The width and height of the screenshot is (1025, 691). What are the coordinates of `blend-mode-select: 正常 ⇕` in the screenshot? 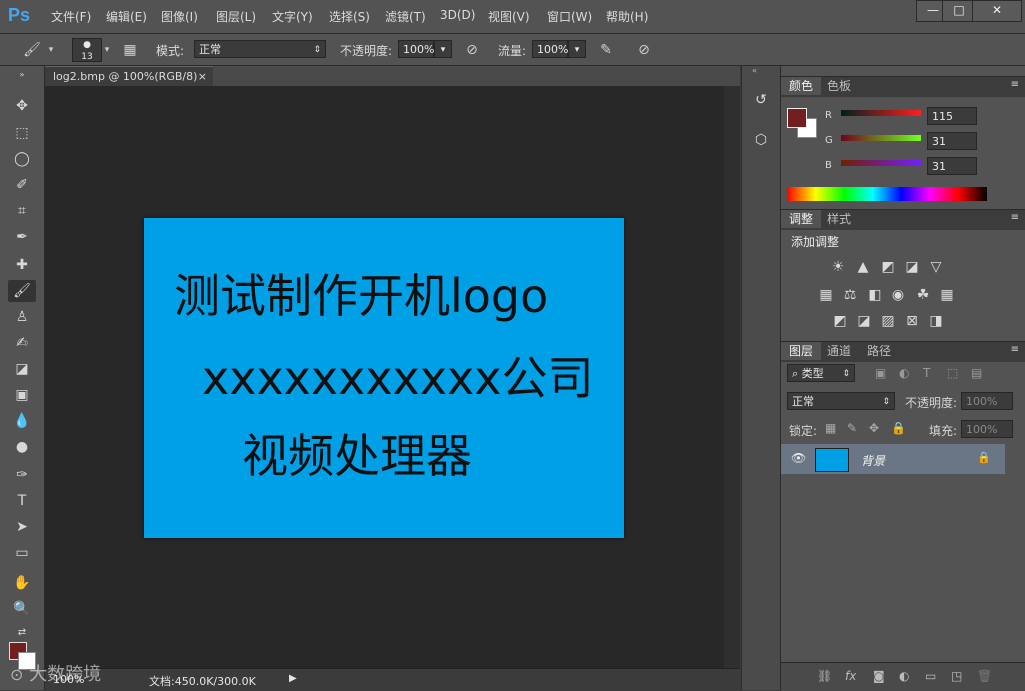 It's located at (841, 401).